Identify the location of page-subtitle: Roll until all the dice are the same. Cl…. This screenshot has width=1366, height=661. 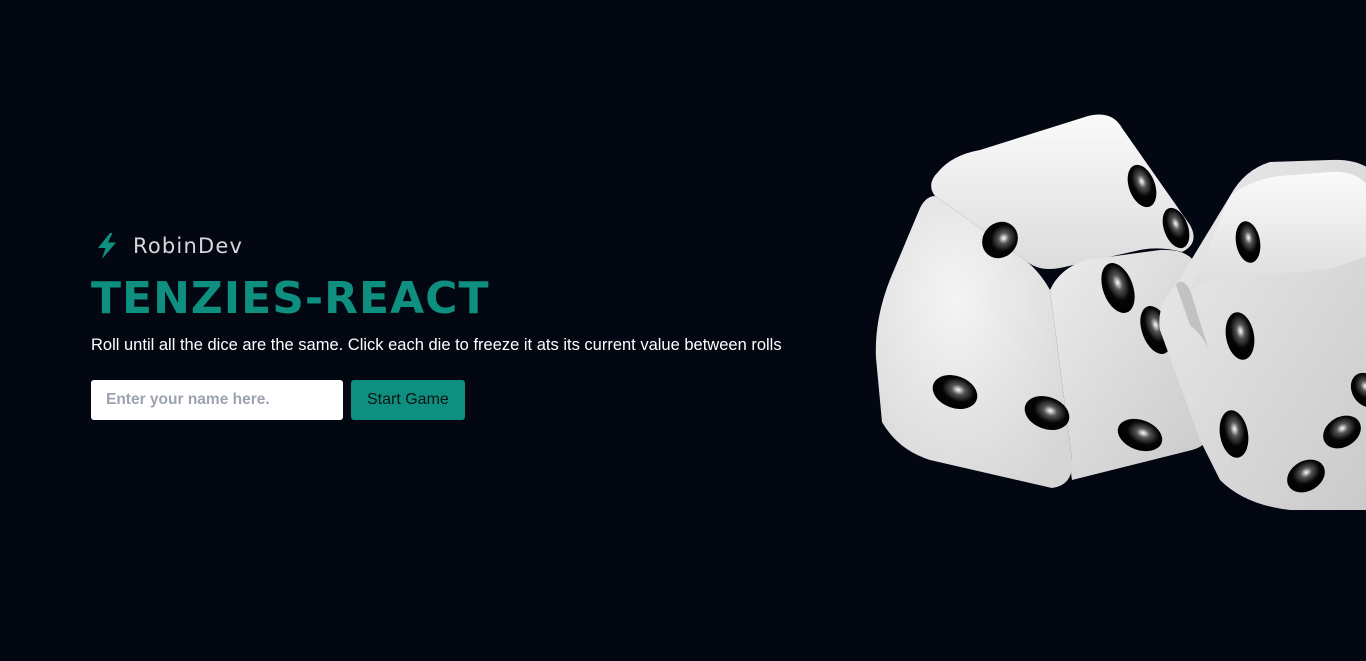
(436, 345).